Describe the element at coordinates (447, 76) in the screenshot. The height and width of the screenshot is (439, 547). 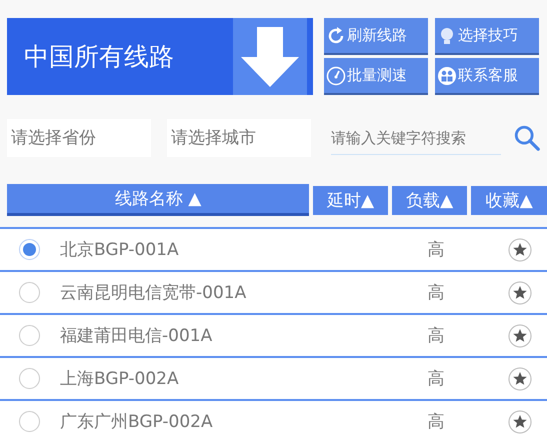
I see `people-icon` at that location.